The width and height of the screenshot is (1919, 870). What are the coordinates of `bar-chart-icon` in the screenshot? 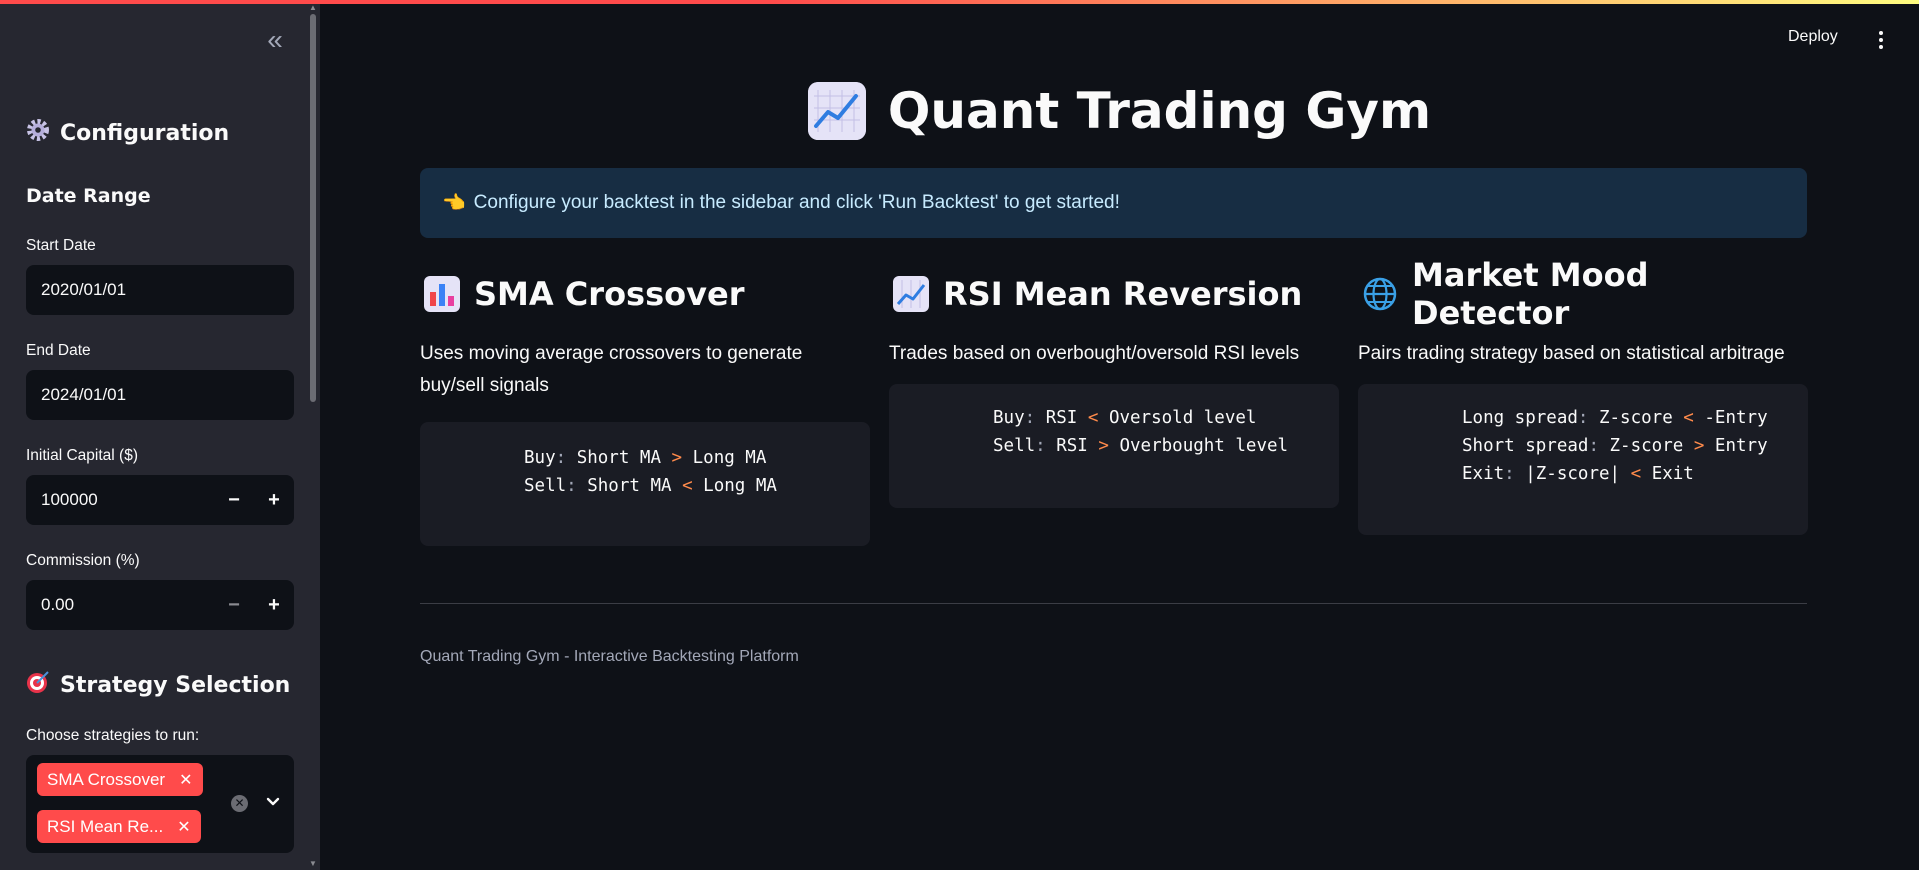 It's located at (442, 294).